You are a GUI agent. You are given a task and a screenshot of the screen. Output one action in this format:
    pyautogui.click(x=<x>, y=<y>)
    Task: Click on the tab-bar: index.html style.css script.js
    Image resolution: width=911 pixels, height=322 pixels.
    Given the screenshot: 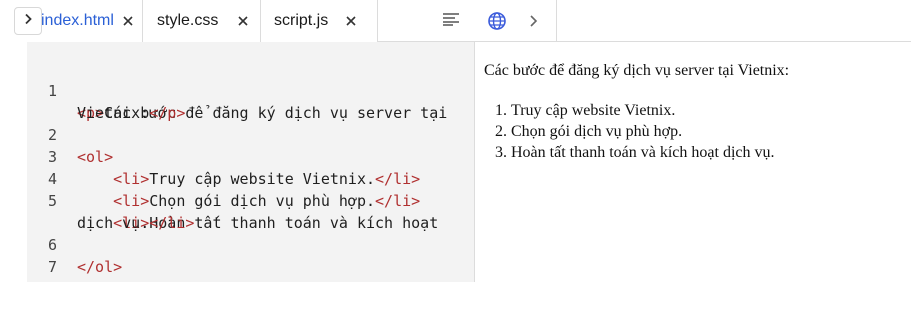 What is the action you would take?
    pyautogui.click(x=244, y=21)
    